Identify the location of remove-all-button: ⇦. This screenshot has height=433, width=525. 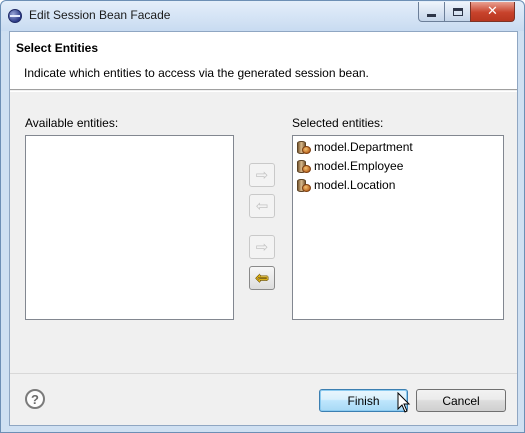
(262, 278).